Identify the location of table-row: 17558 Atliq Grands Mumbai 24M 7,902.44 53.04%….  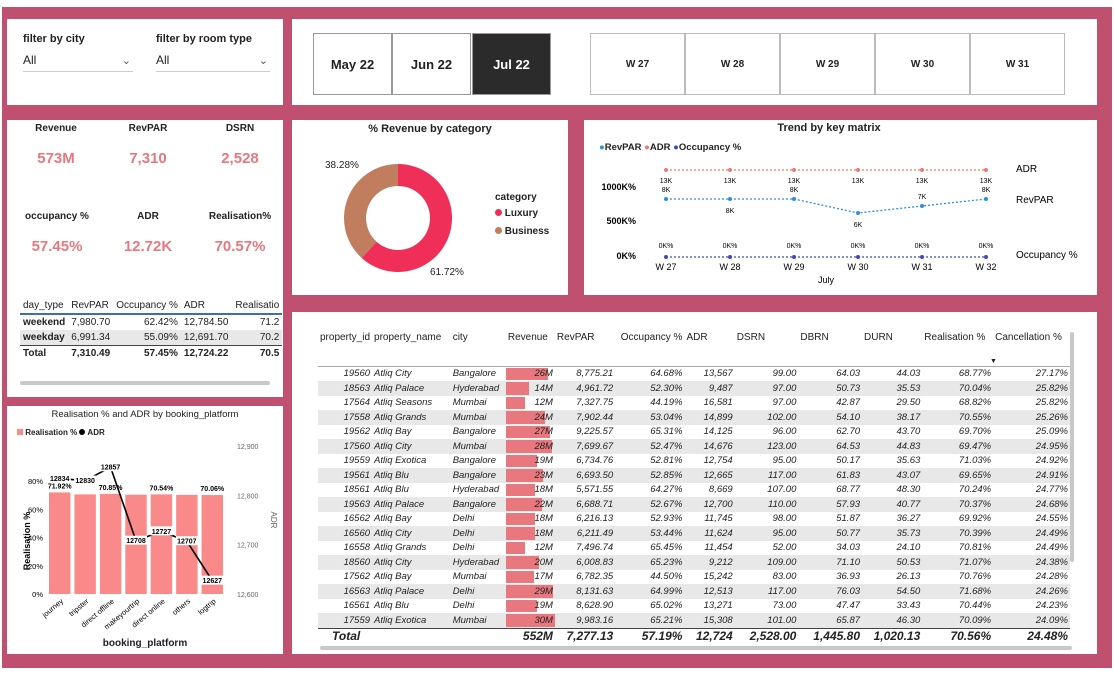
(694, 417).